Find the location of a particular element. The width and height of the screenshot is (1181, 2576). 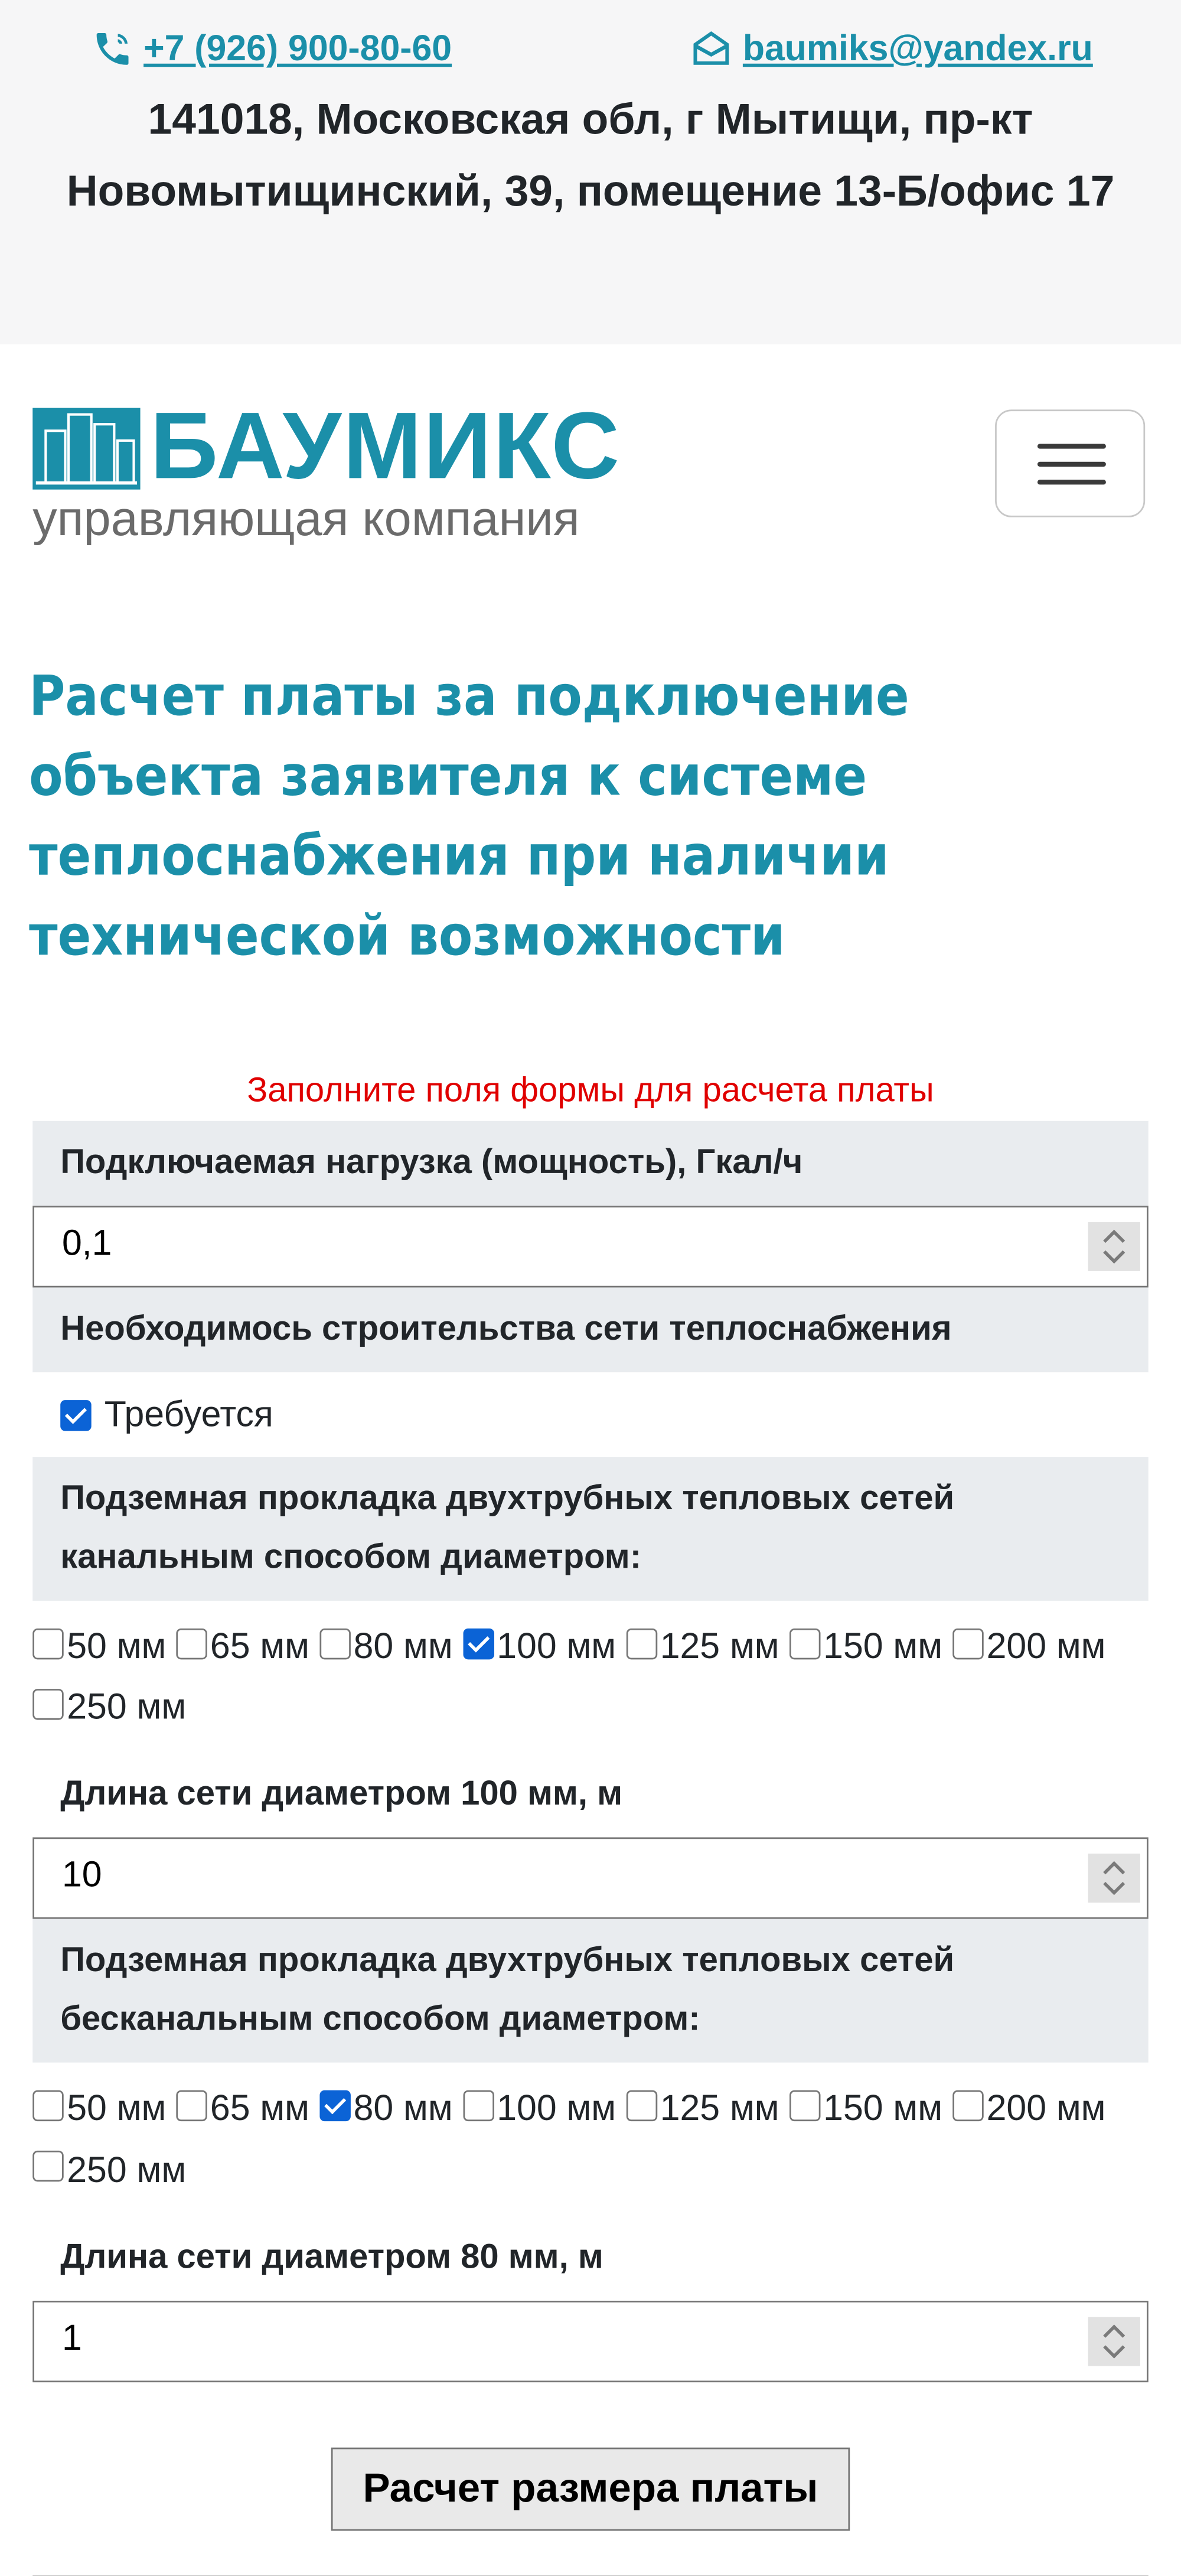

channel-diameter-option: 200 мм is located at coordinates (1029, 1646).